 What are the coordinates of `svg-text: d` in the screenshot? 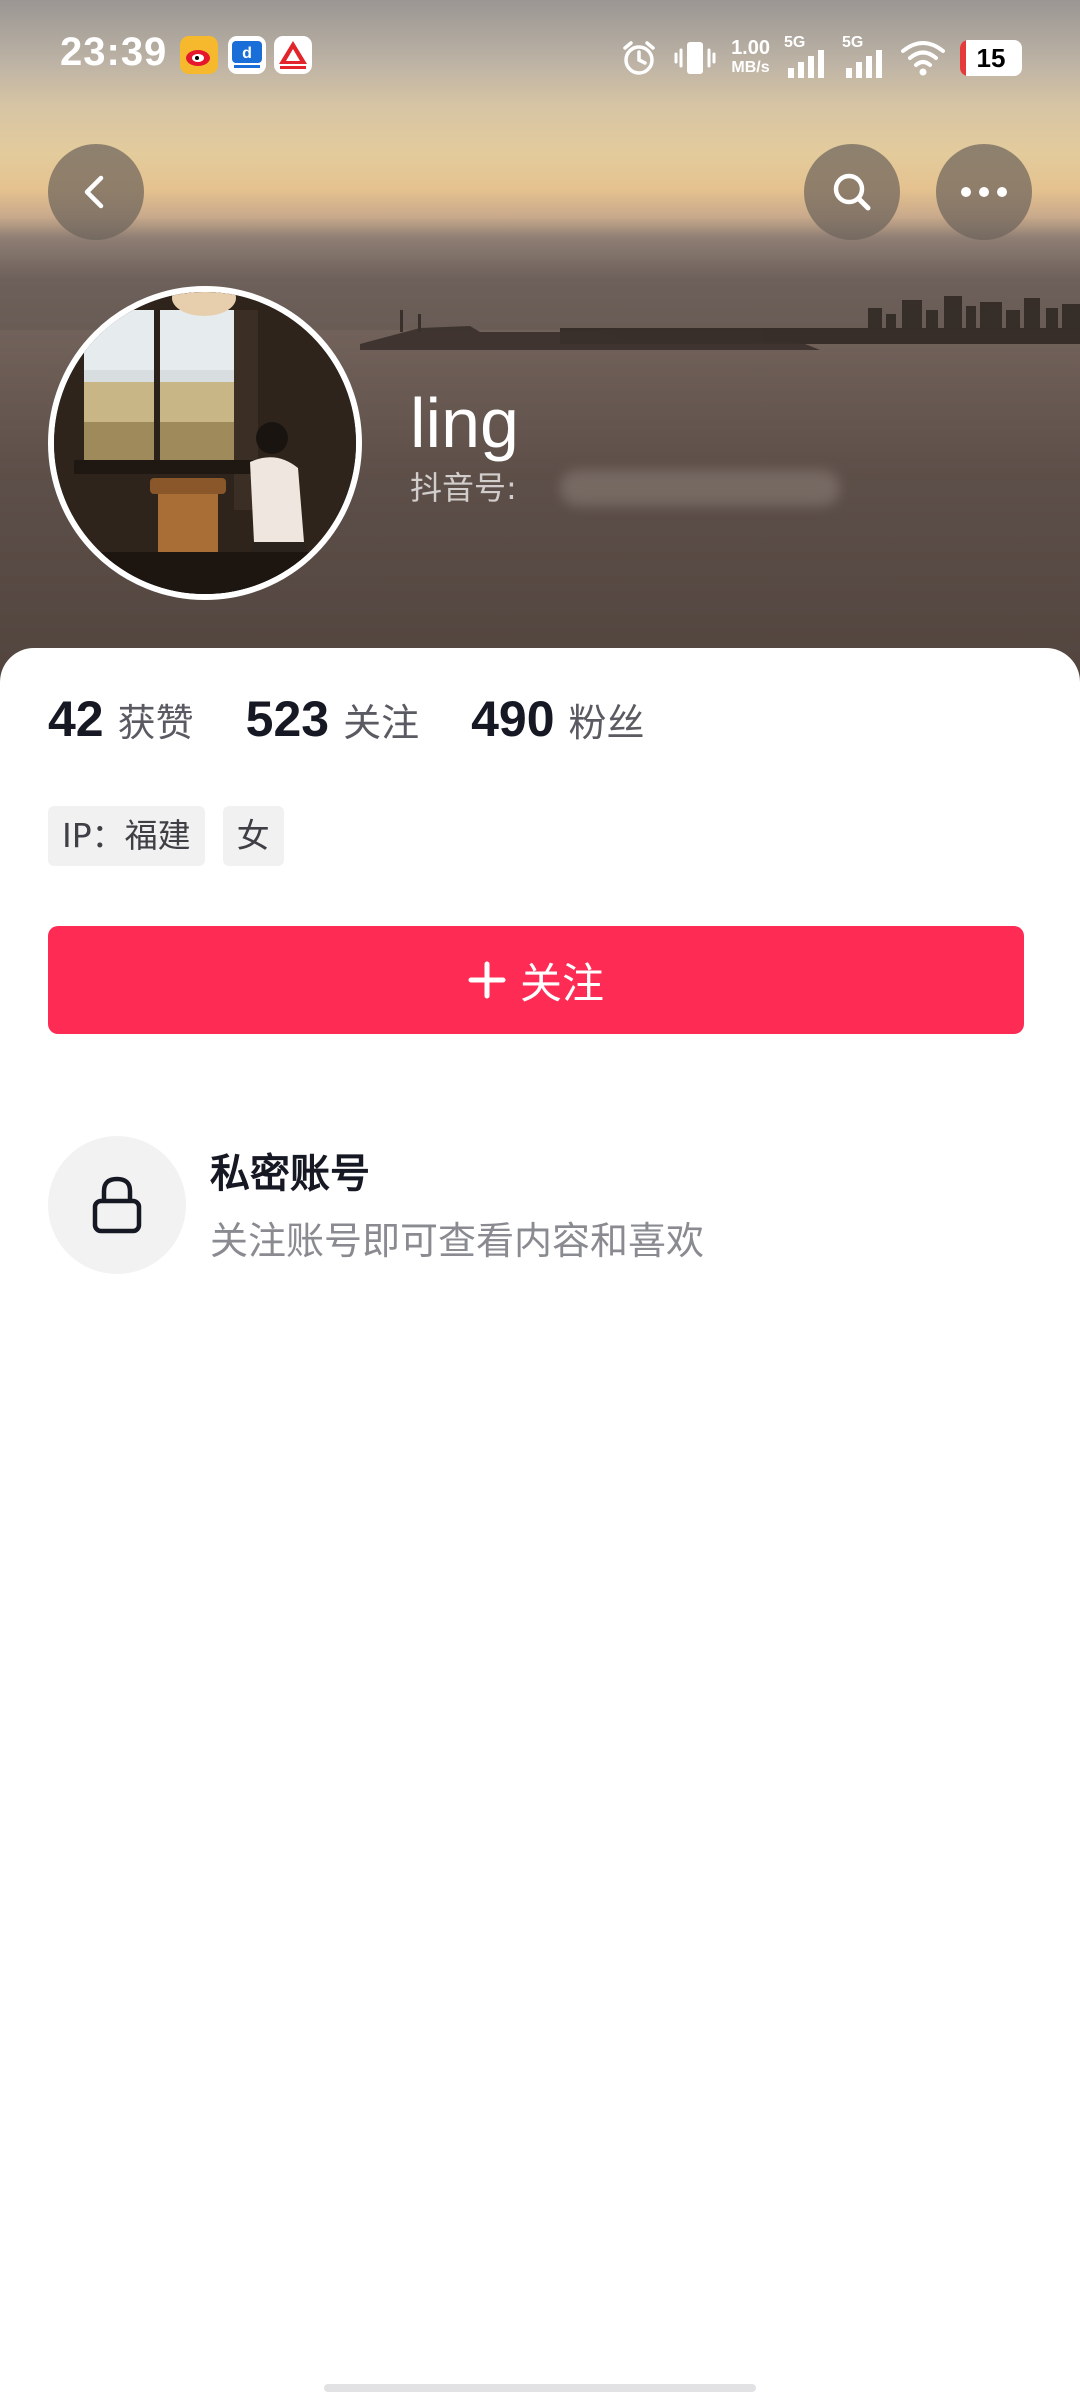 It's located at (247, 53).